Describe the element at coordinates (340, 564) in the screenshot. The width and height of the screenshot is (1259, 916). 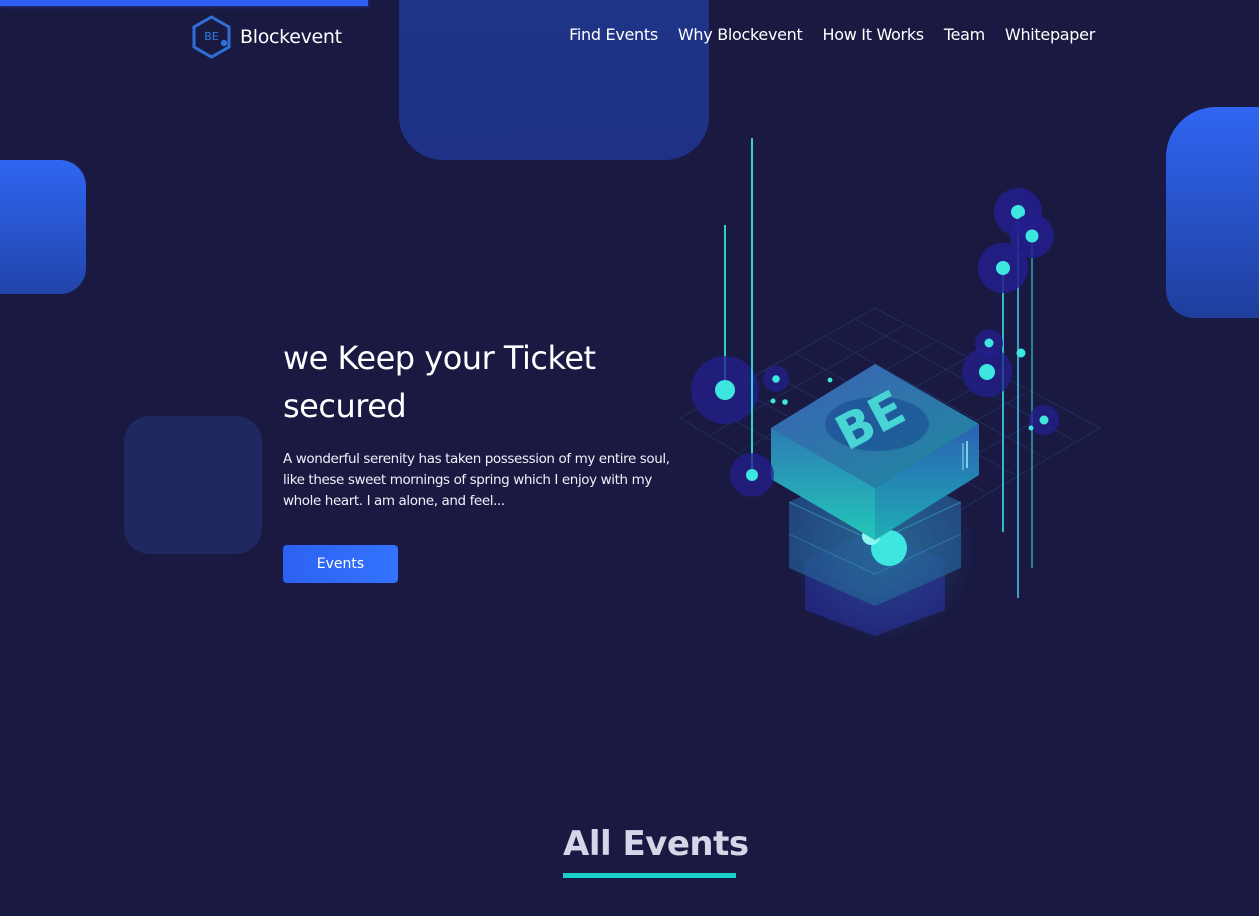
I see `events-button: Events` at that location.